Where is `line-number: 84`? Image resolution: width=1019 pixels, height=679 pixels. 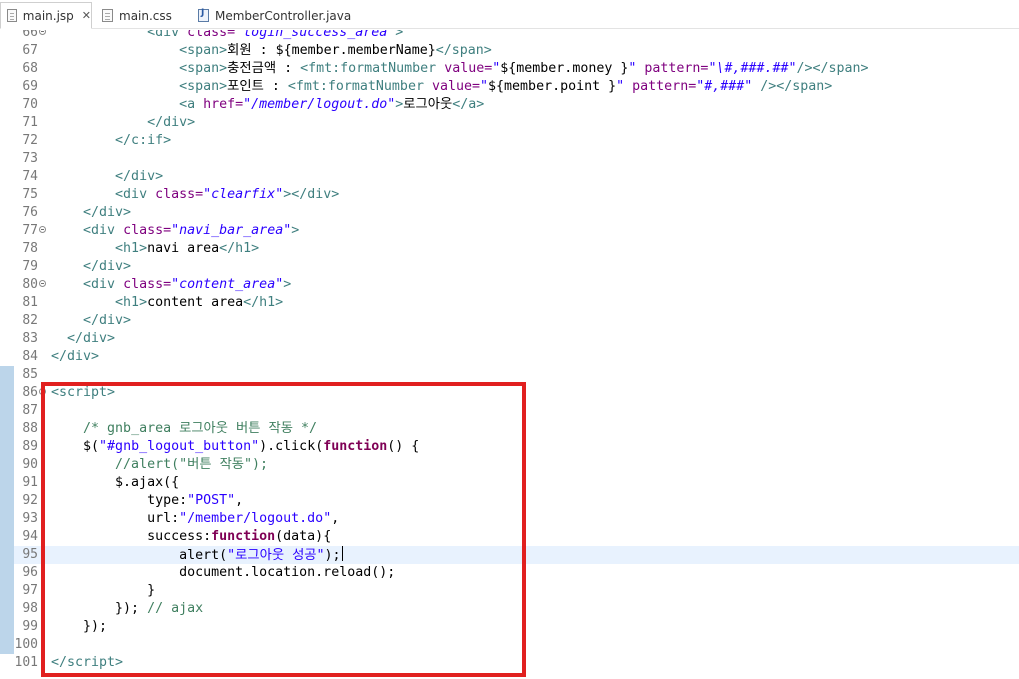 line-number: 84 is located at coordinates (30, 356).